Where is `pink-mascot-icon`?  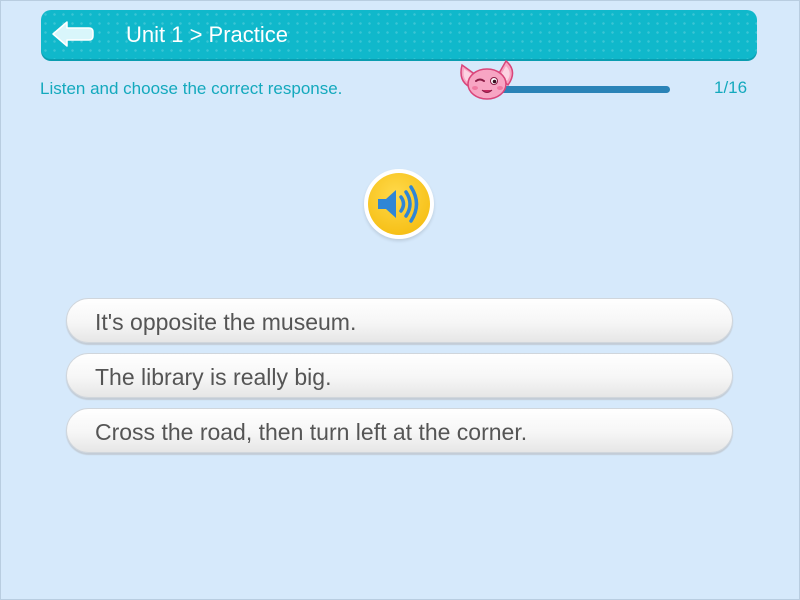 pink-mascot-icon is located at coordinates (487, 80).